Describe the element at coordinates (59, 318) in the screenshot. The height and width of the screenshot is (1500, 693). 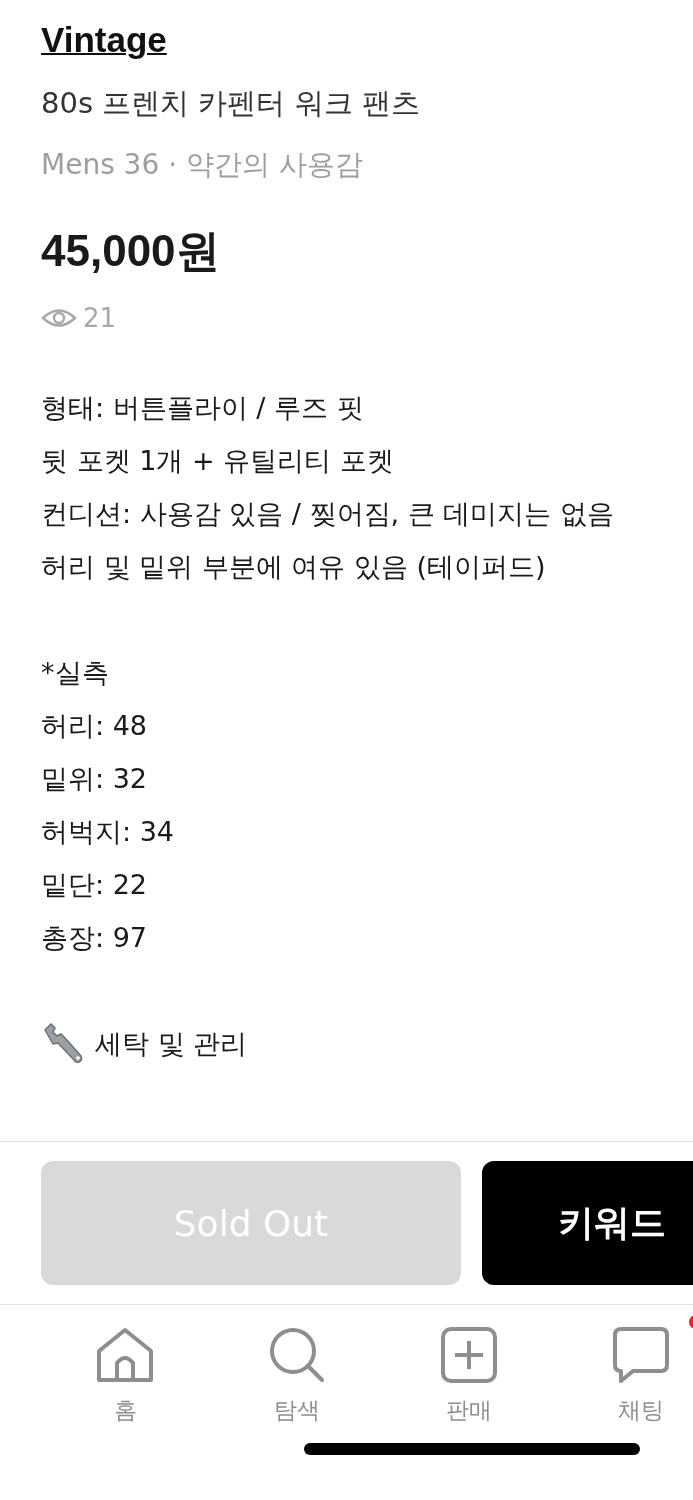
I see `eye-icon` at that location.